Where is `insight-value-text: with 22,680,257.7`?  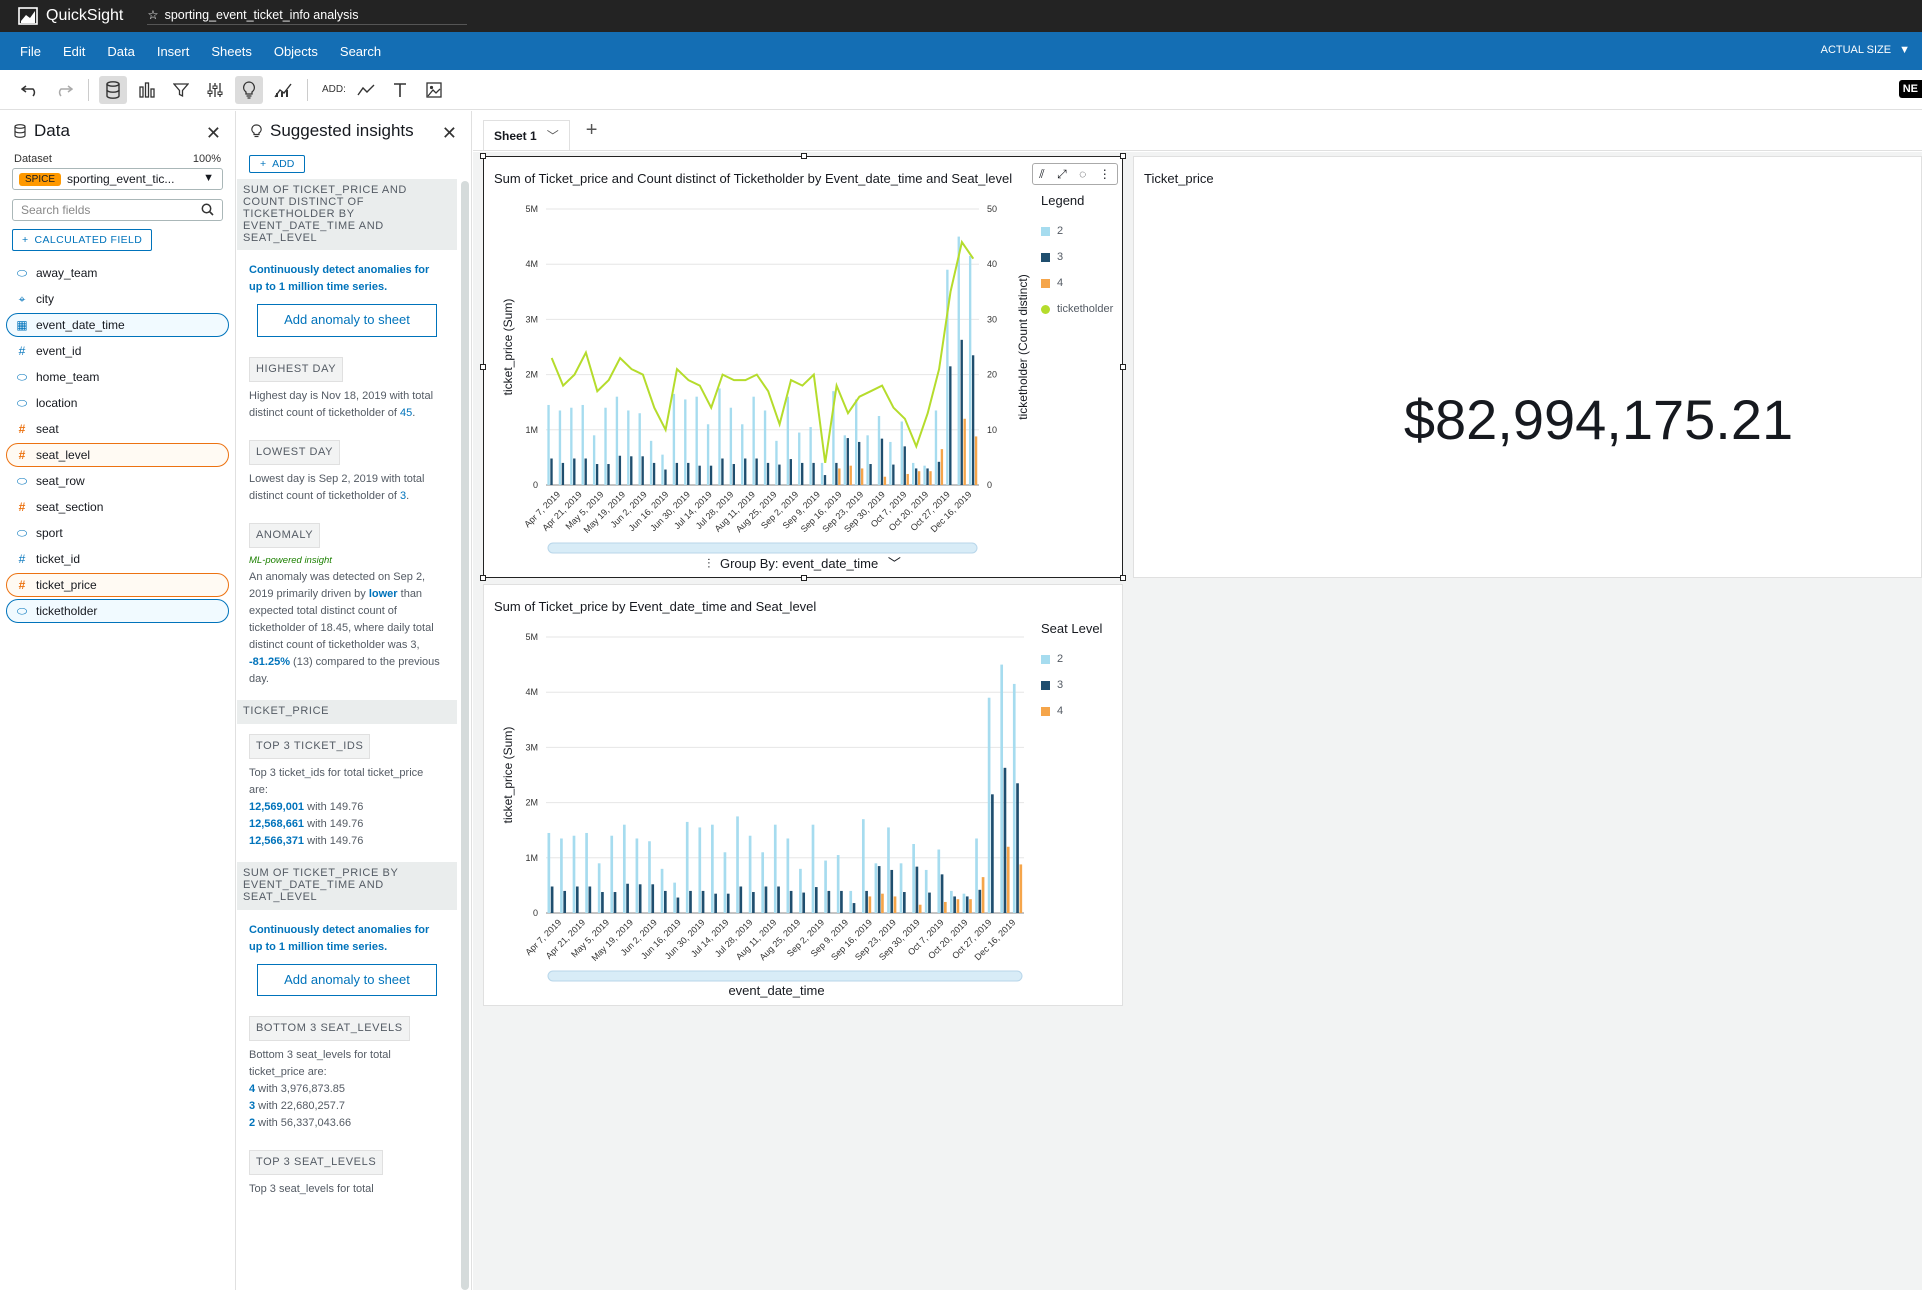
insight-value-text: with 22,680,257.7 is located at coordinates (300, 1106).